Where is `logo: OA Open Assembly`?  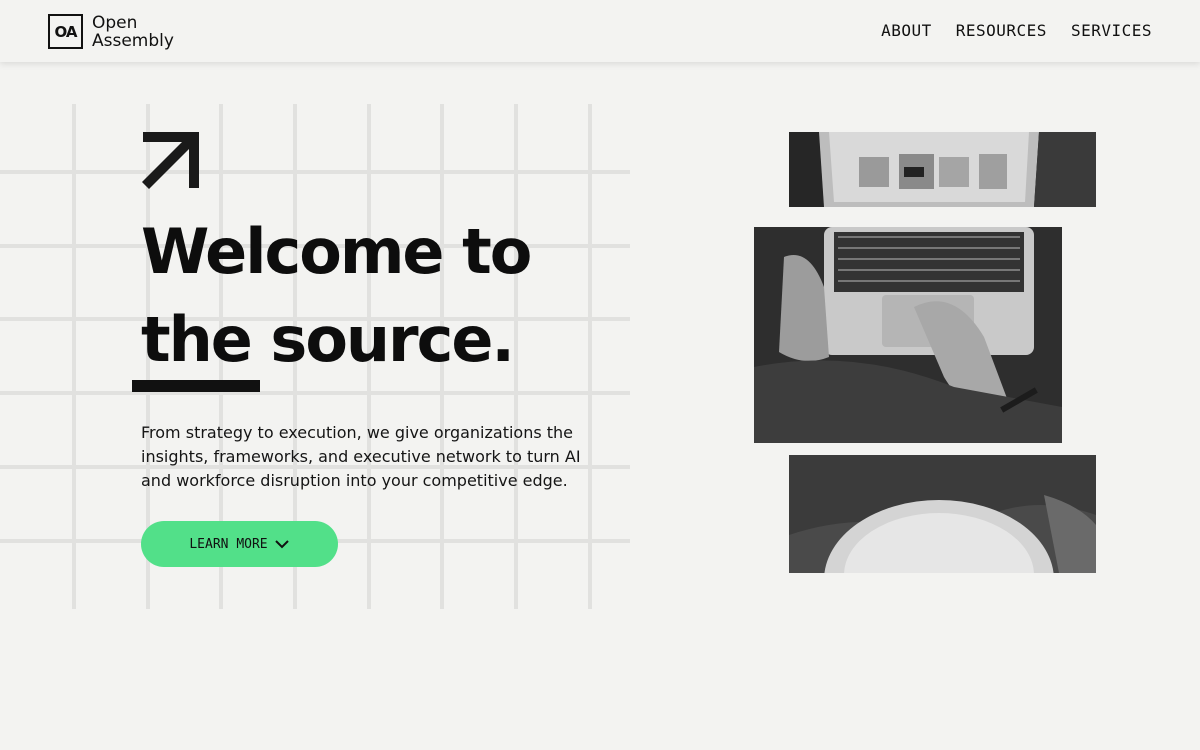 logo: OA Open Assembly is located at coordinates (111, 31).